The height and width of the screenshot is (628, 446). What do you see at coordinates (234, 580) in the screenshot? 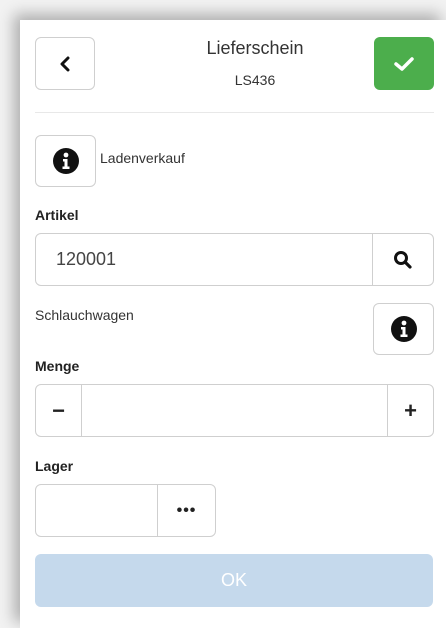
I see `ok-button: OK` at bounding box center [234, 580].